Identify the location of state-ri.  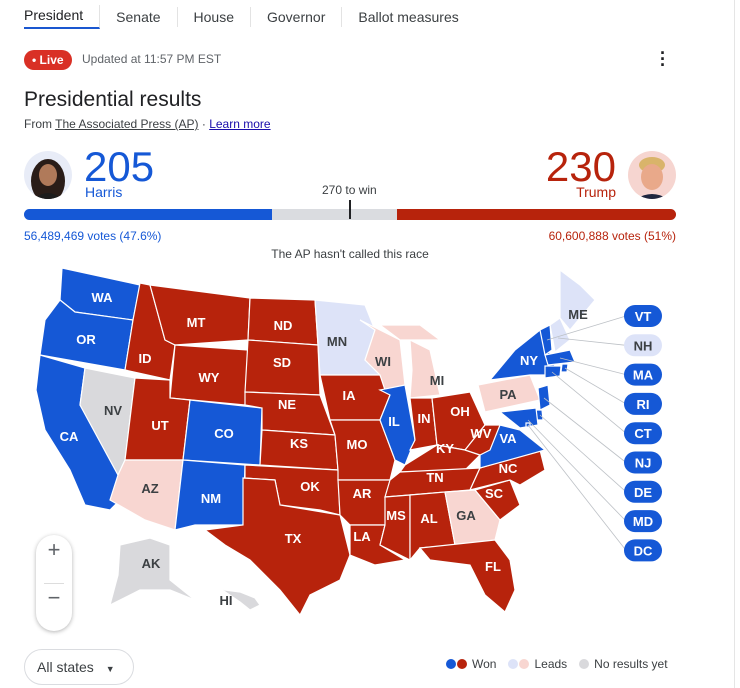
(564, 368).